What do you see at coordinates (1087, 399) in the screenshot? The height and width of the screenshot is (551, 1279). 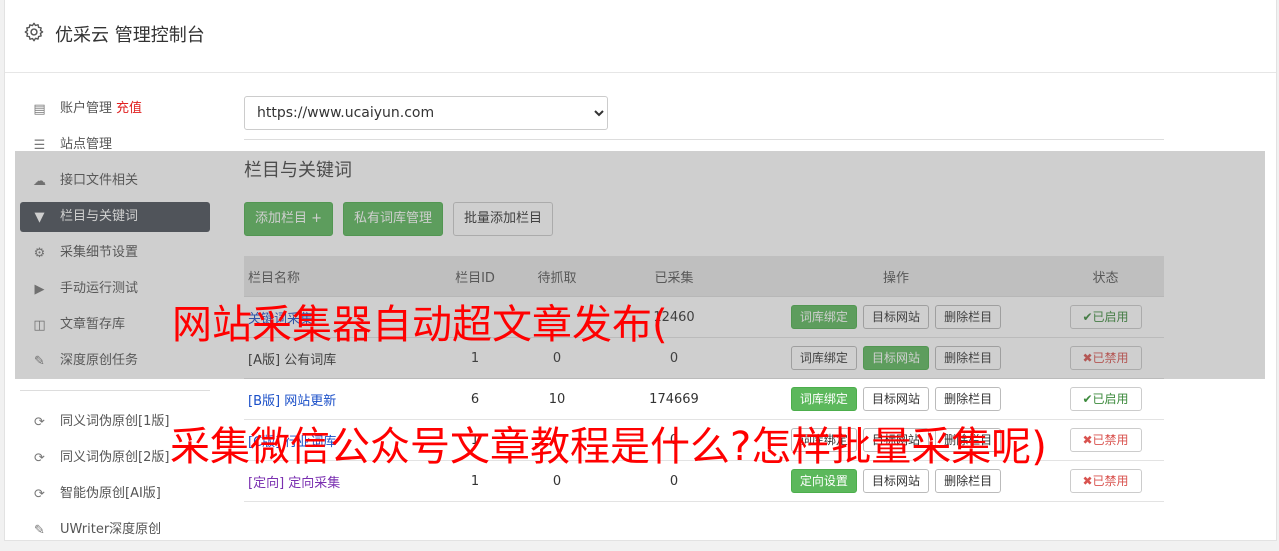 I see `check-icon: ✔` at bounding box center [1087, 399].